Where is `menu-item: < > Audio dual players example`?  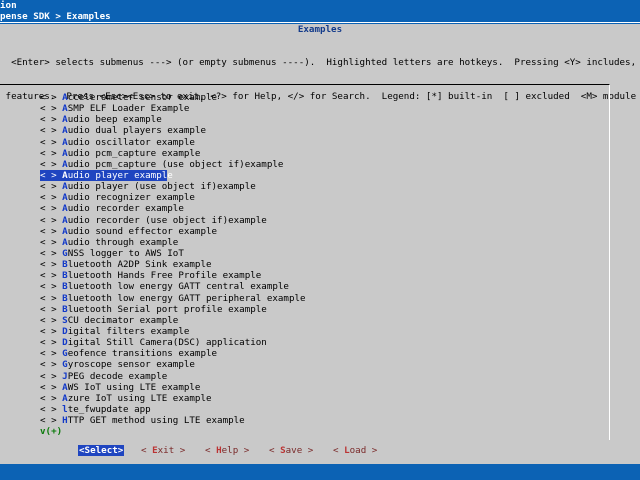
menu-item: < > Audio dual players example is located at coordinates (173, 130).